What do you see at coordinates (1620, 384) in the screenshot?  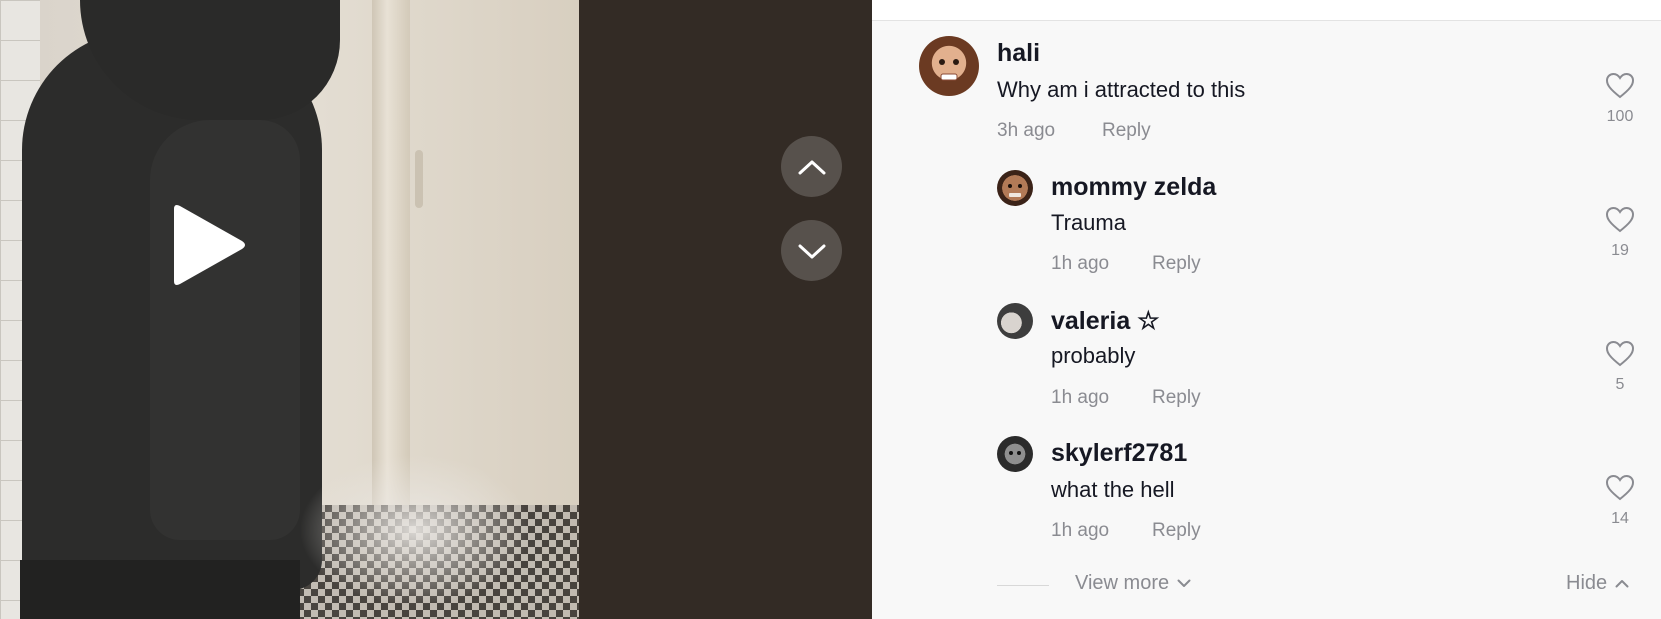 I see `like-count: 5` at bounding box center [1620, 384].